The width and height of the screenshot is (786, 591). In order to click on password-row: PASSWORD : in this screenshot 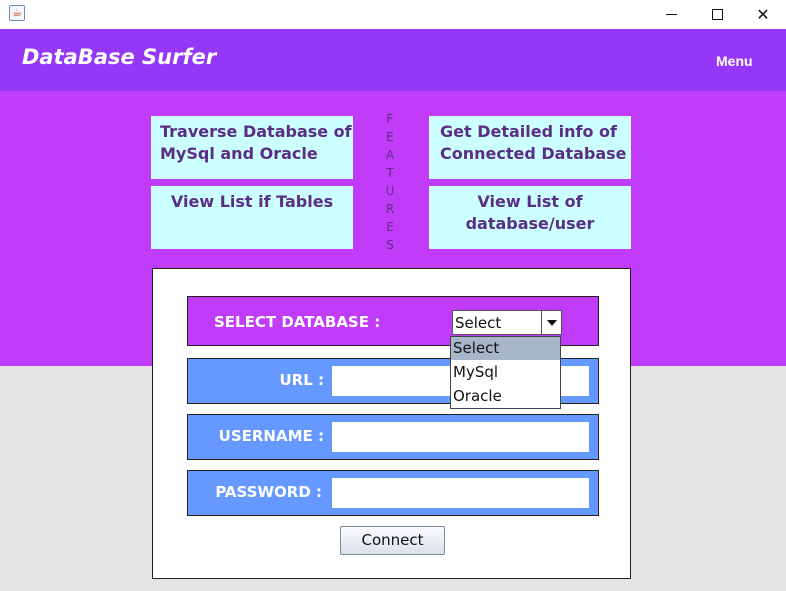, I will do `click(393, 493)`.